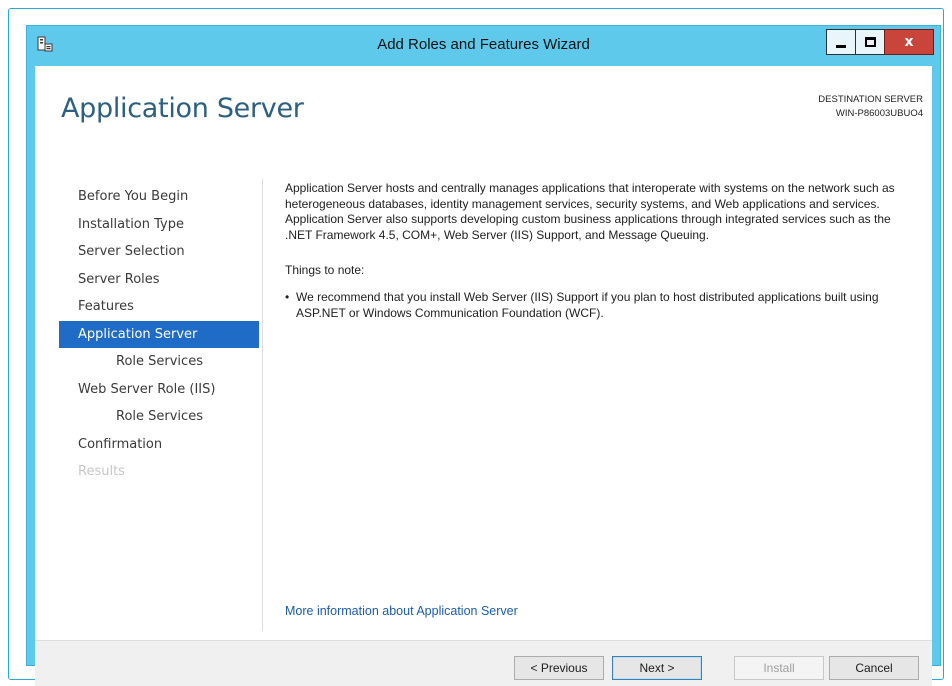  What do you see at coordinates (870, 99) in the screenshot?
I see `destination-server-label: DESTINATION SERVER` at bounding box center [870, 99].